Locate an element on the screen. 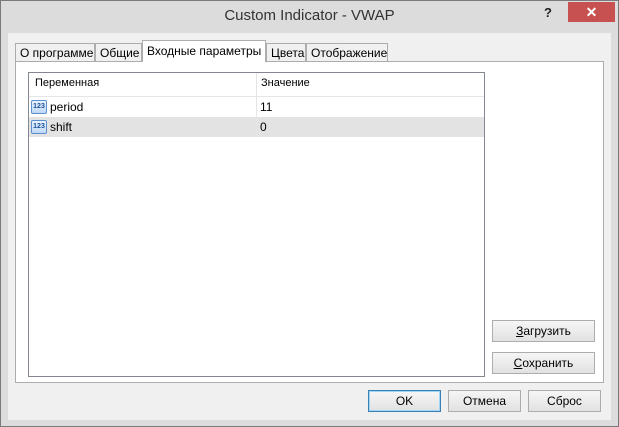 This screenshot has width=619, height=427. title-bar: Custom Indicator - VWAP ? ✕ is located at coordinates (309, 17).